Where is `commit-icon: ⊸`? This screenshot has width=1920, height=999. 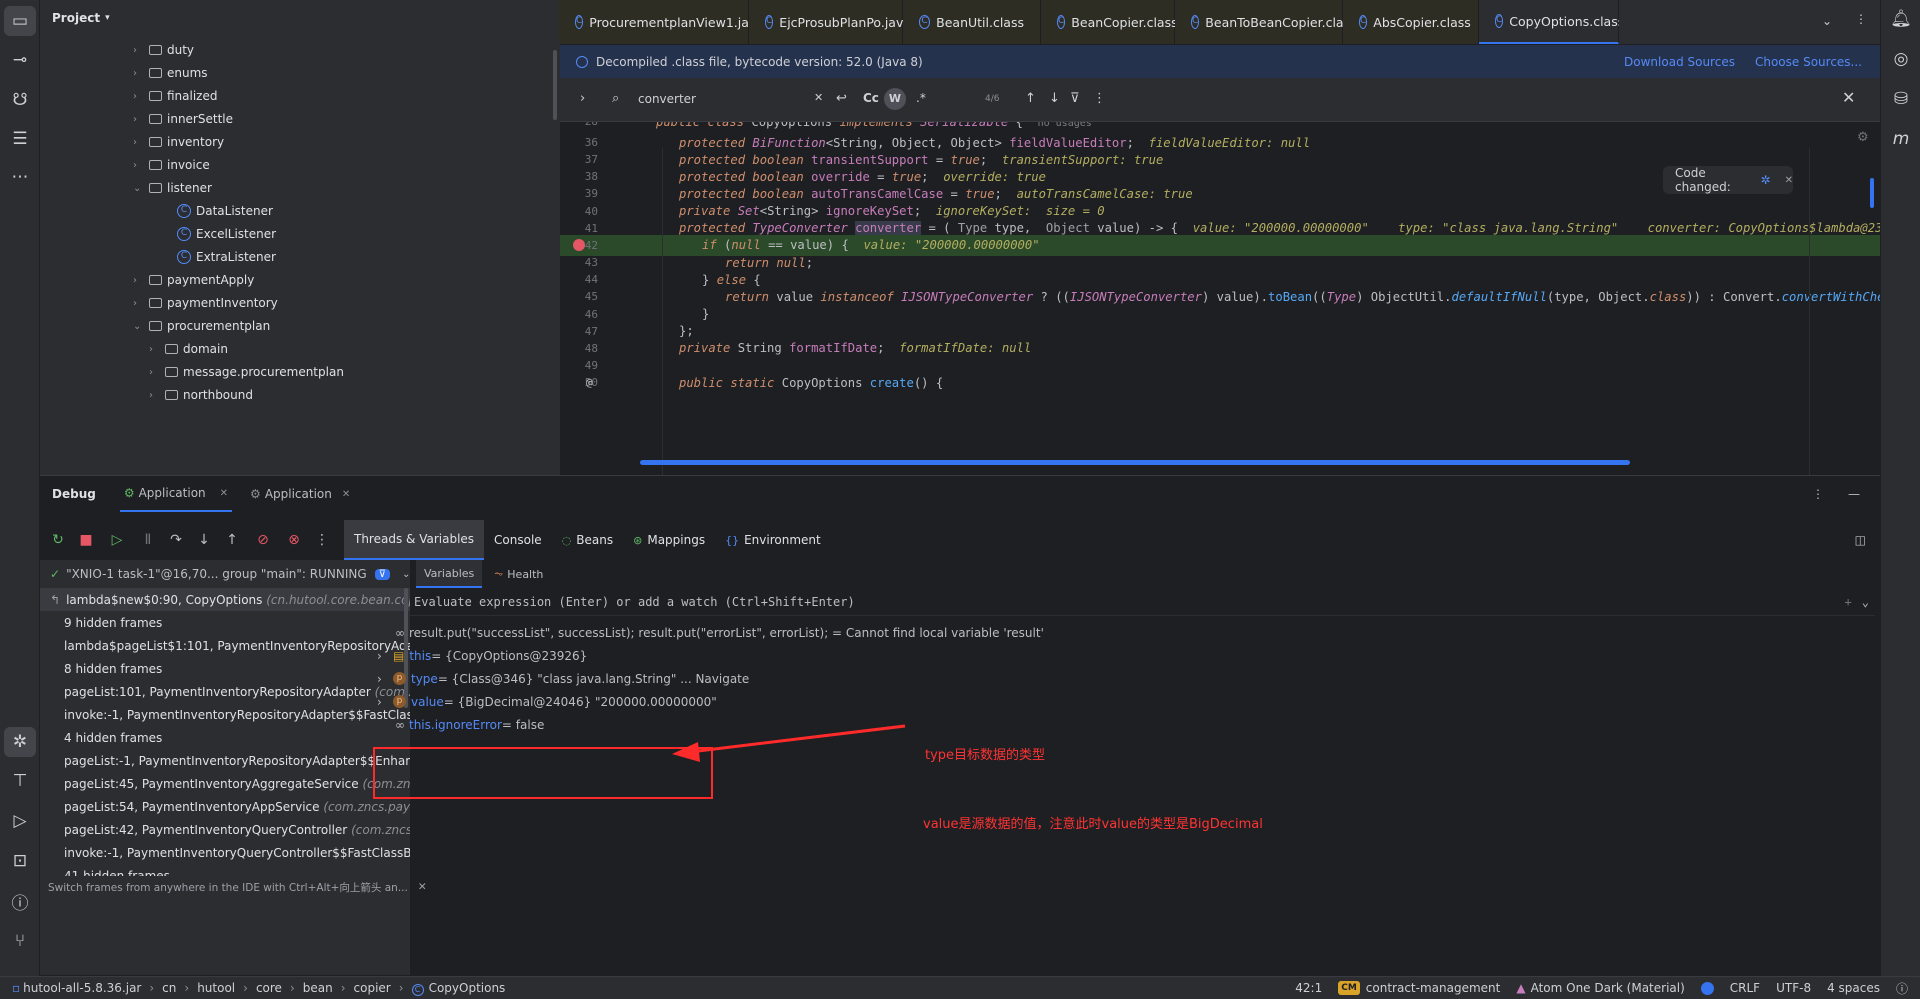
commit-icon: ⊸ is located at coordinates (20, 60).